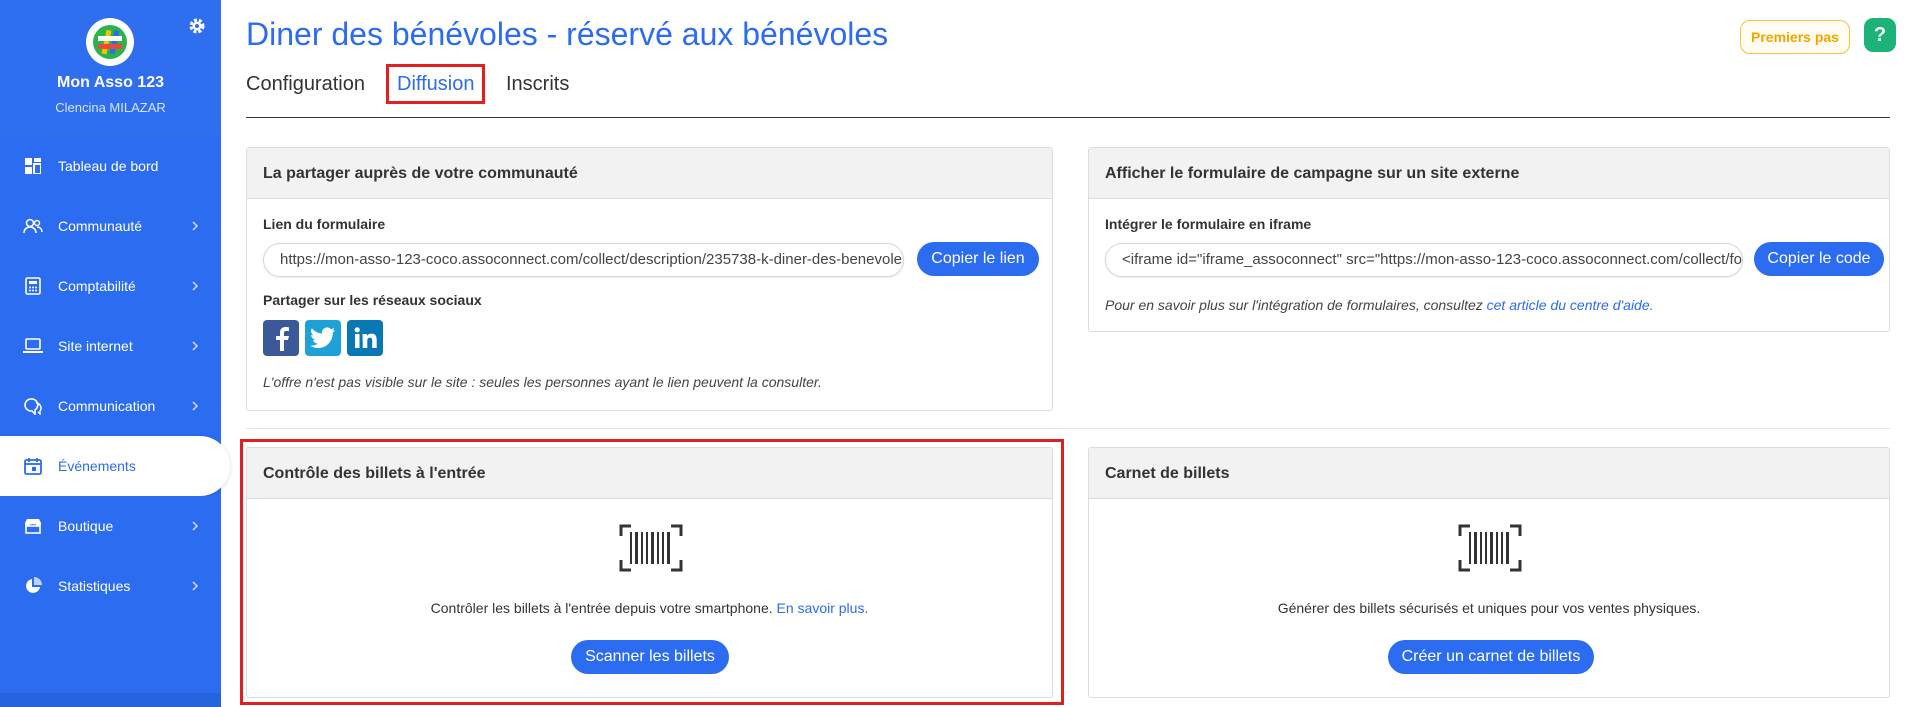  I want to click on hashtag-logo-icon, so click(110, 42).